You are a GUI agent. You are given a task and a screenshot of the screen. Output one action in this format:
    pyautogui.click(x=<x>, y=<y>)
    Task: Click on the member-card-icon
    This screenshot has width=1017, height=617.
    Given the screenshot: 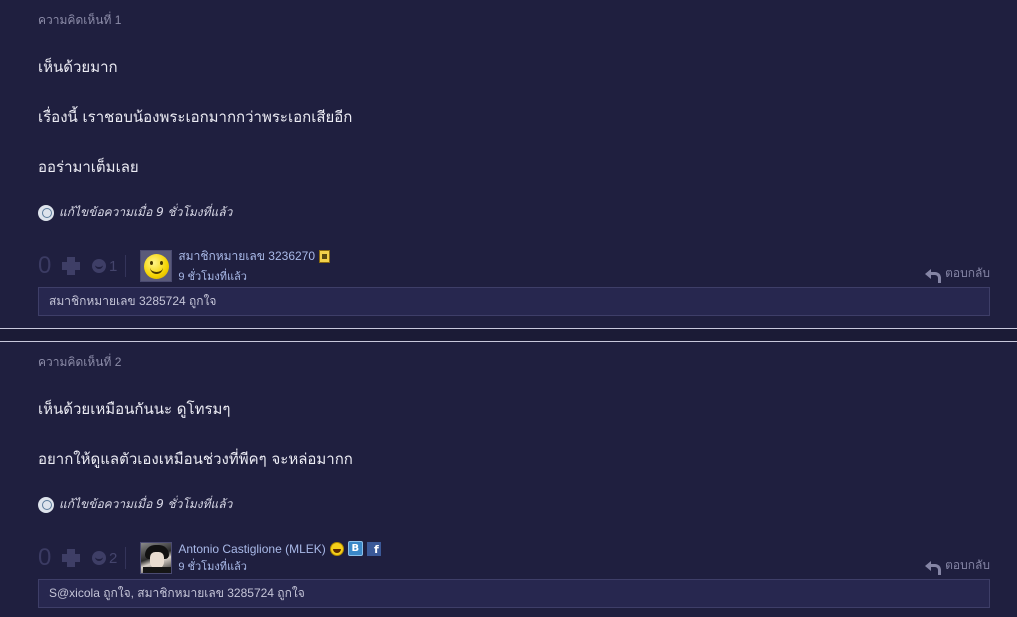 What is the action you would take?
    pyautogui.click(x=325, y=256)
    